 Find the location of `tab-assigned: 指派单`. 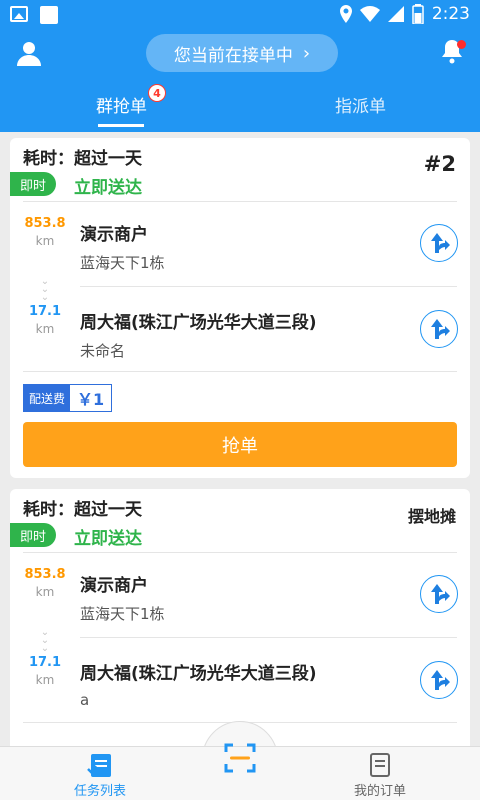

tab-assigned: 指派单 is located at coordinates (360, 104).